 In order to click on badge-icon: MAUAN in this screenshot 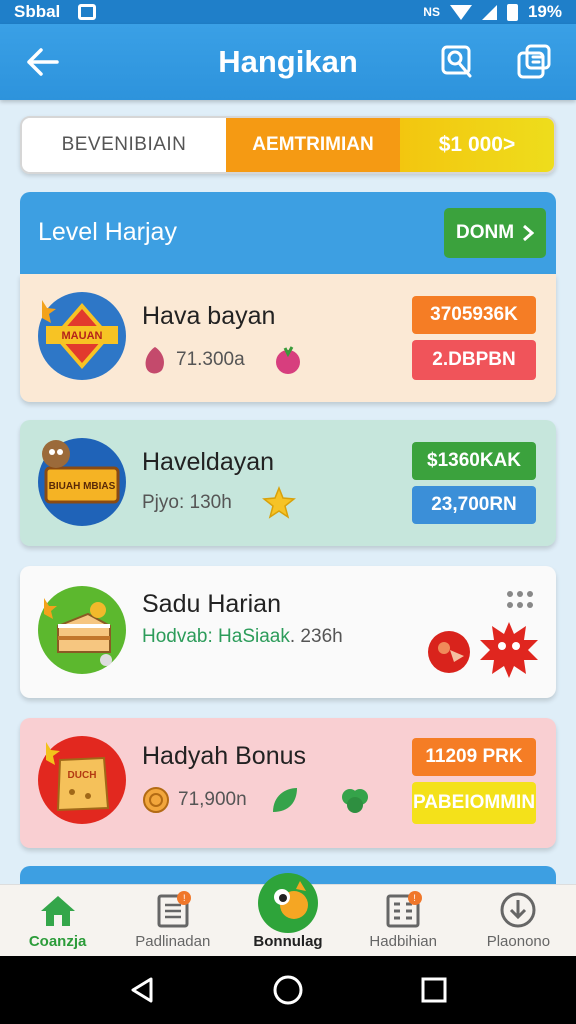, I will do `click(82, 336)`.